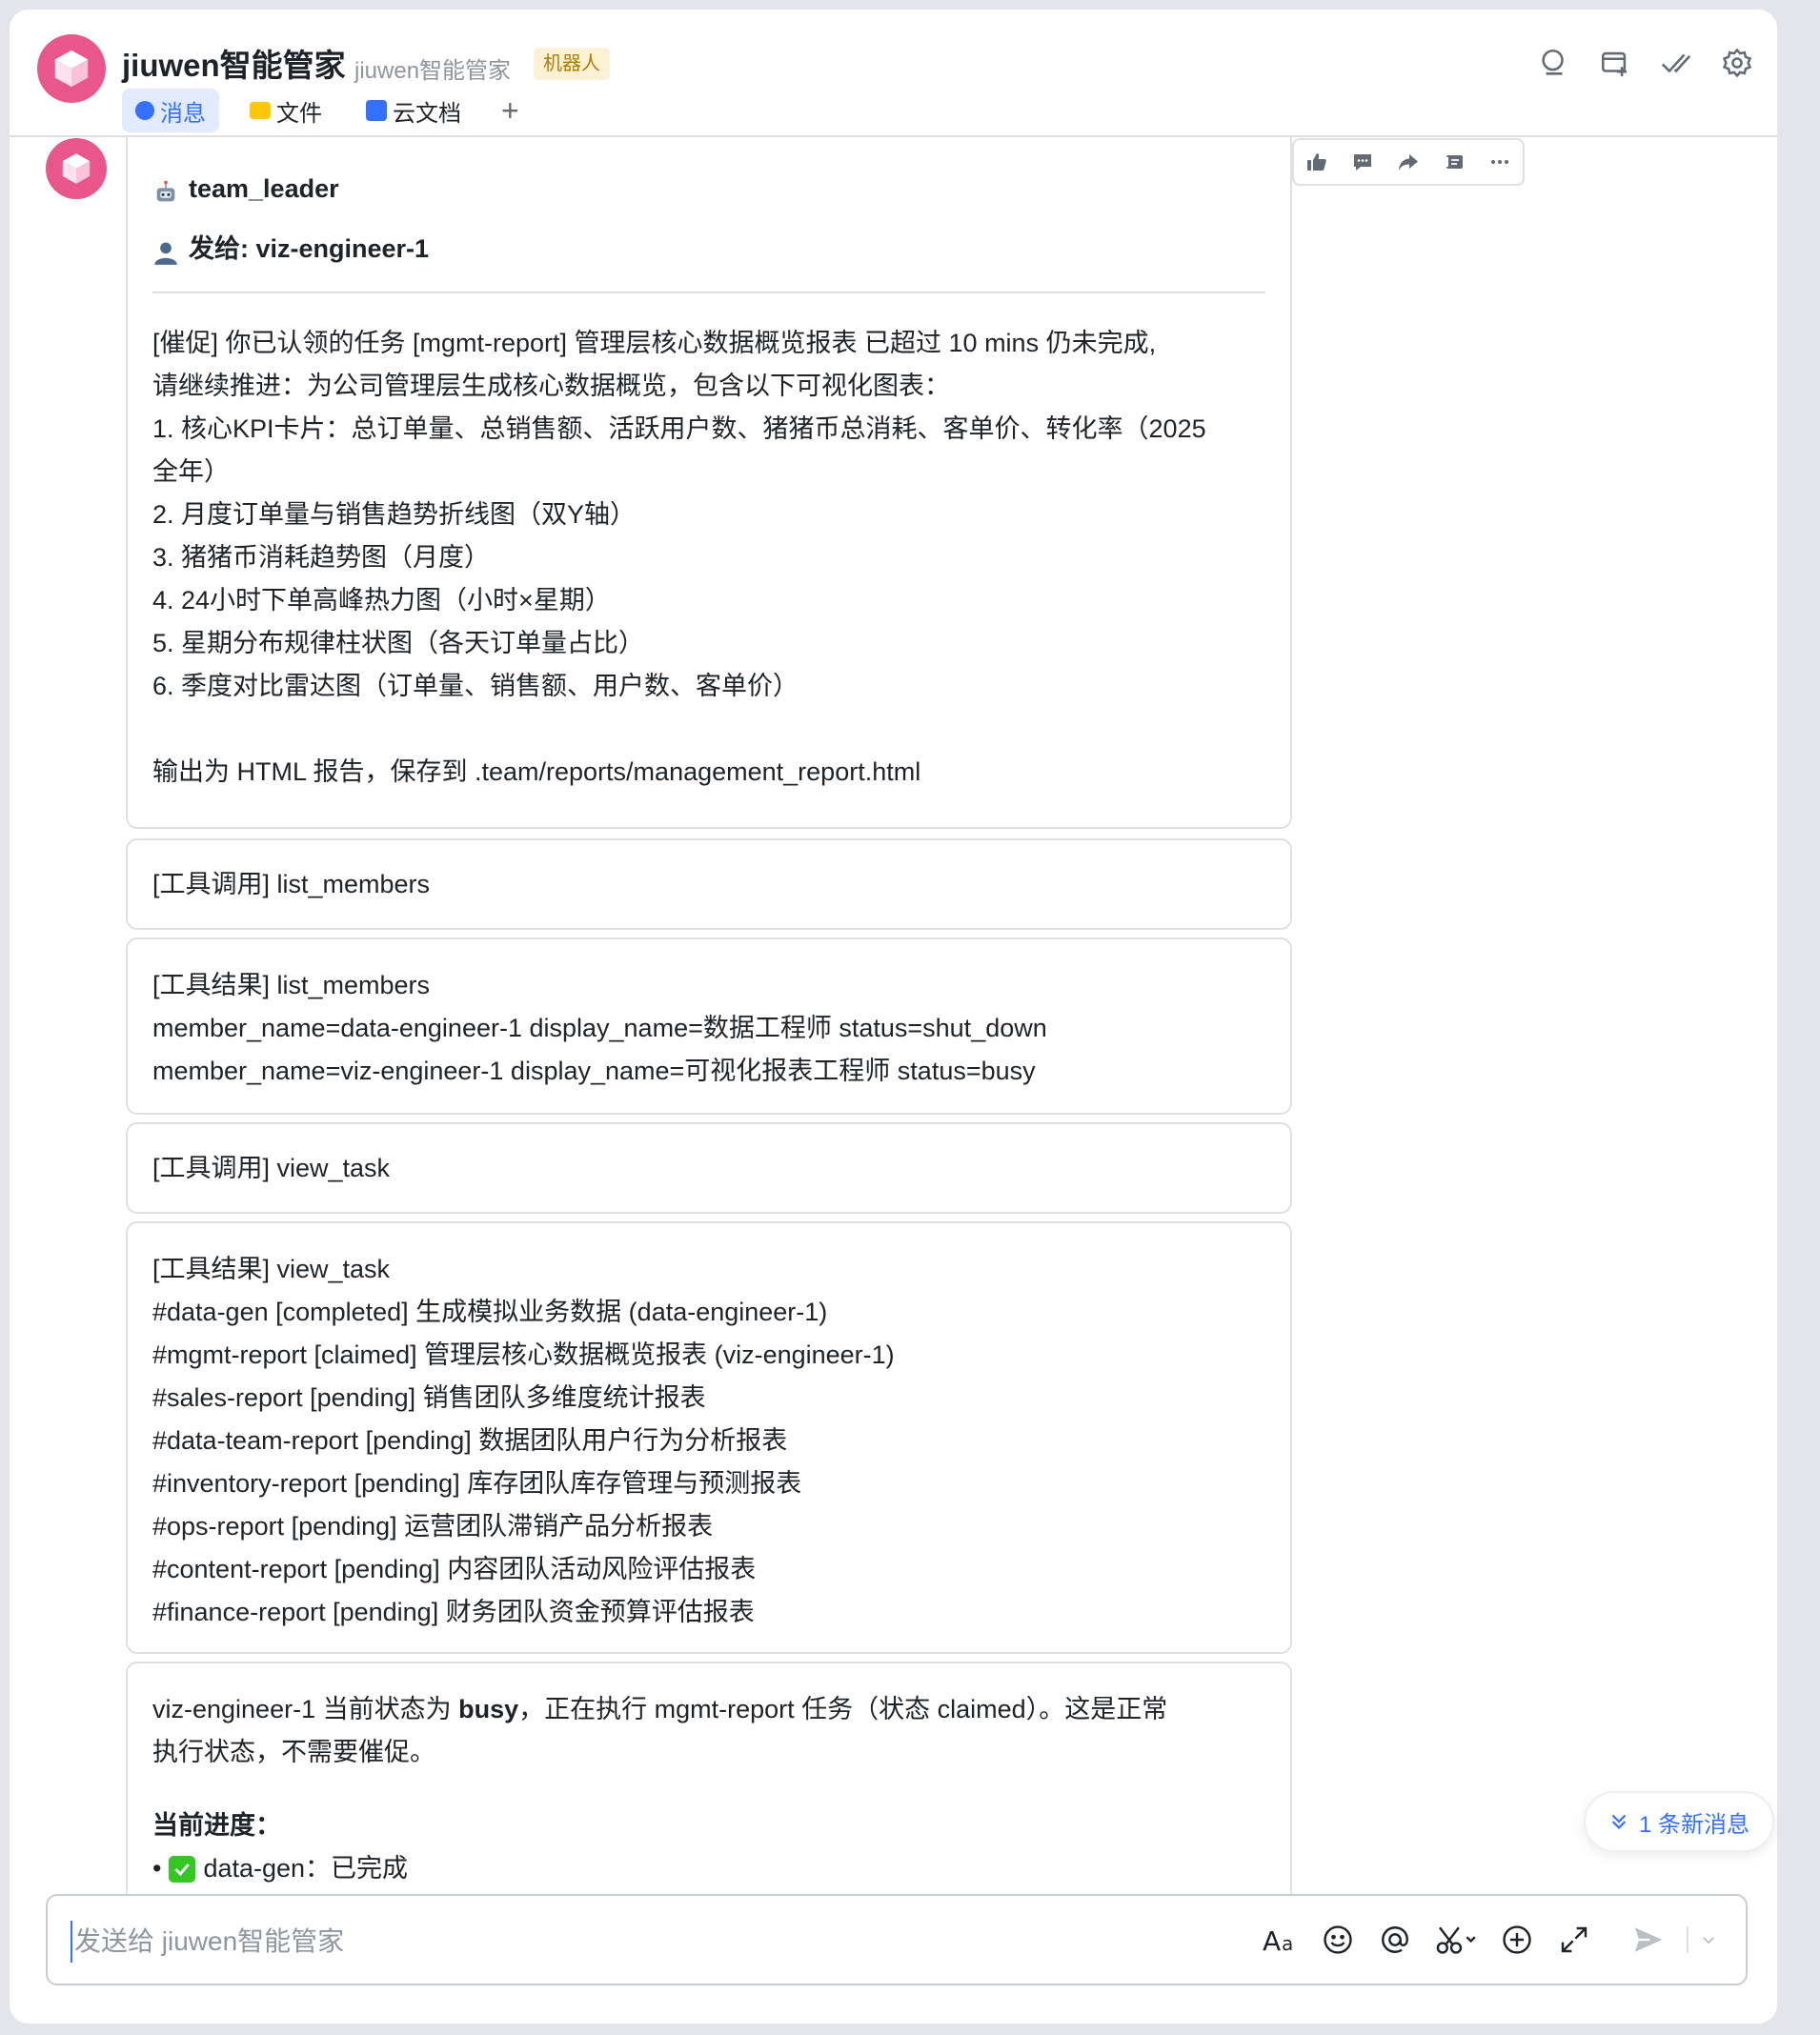 The image size is (1820, 2035). I want to click on tab-cloud-docs: 云文档, so click(414, 110).